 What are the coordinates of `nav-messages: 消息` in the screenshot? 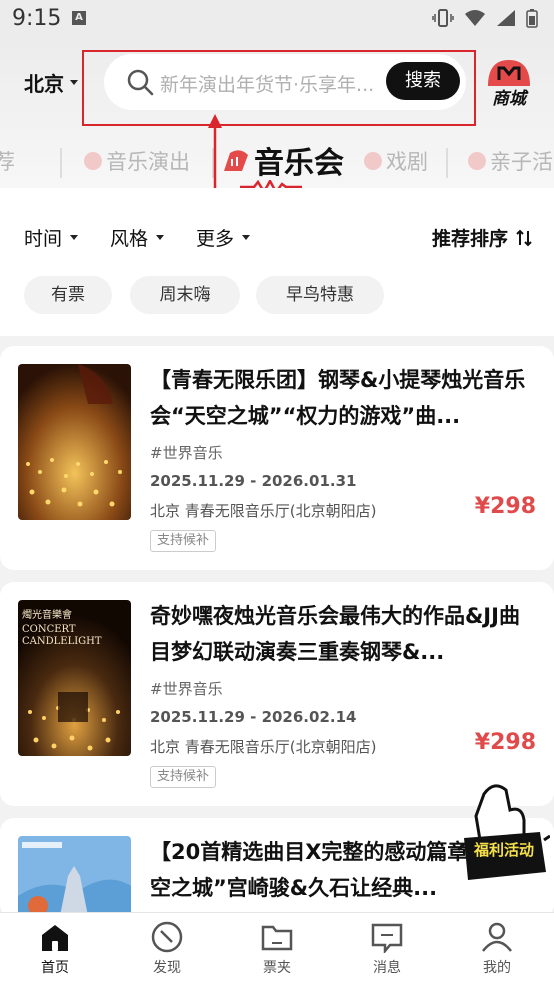 It's located at (387, 949).